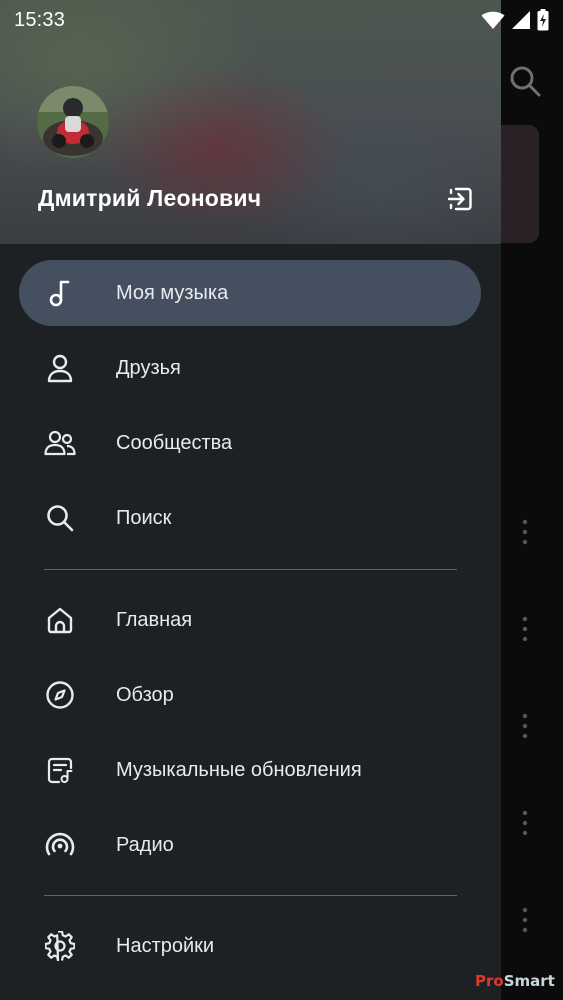 This screenshot has width=563, height=1000. I want to click on nav-label: Моя музыка, so click(172, 292).